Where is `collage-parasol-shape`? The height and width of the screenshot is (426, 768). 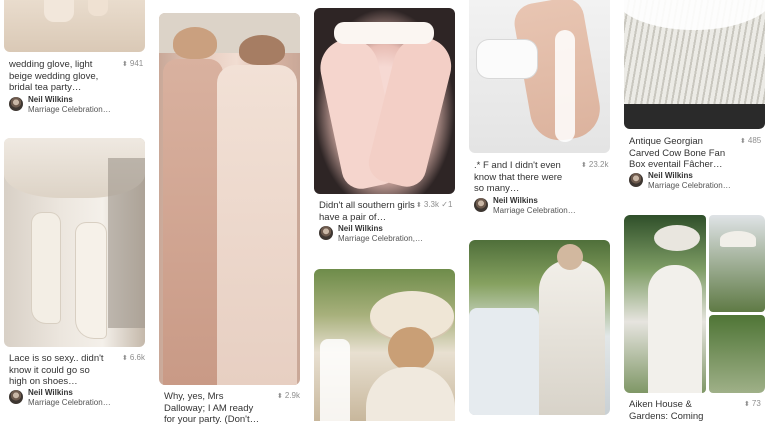
collage-parasol-shape is located at coordinates (738, 239).